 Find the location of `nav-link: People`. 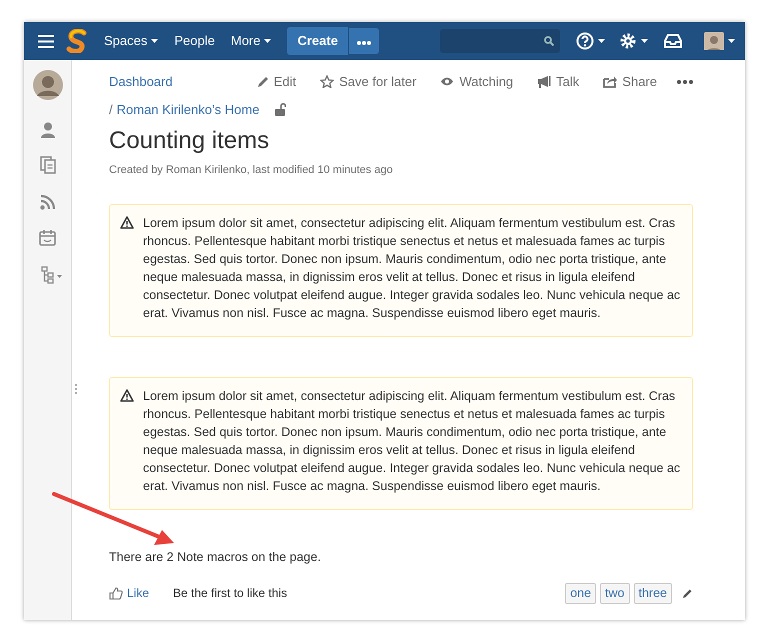

nav-link: People is located at coordinates (194, 41).